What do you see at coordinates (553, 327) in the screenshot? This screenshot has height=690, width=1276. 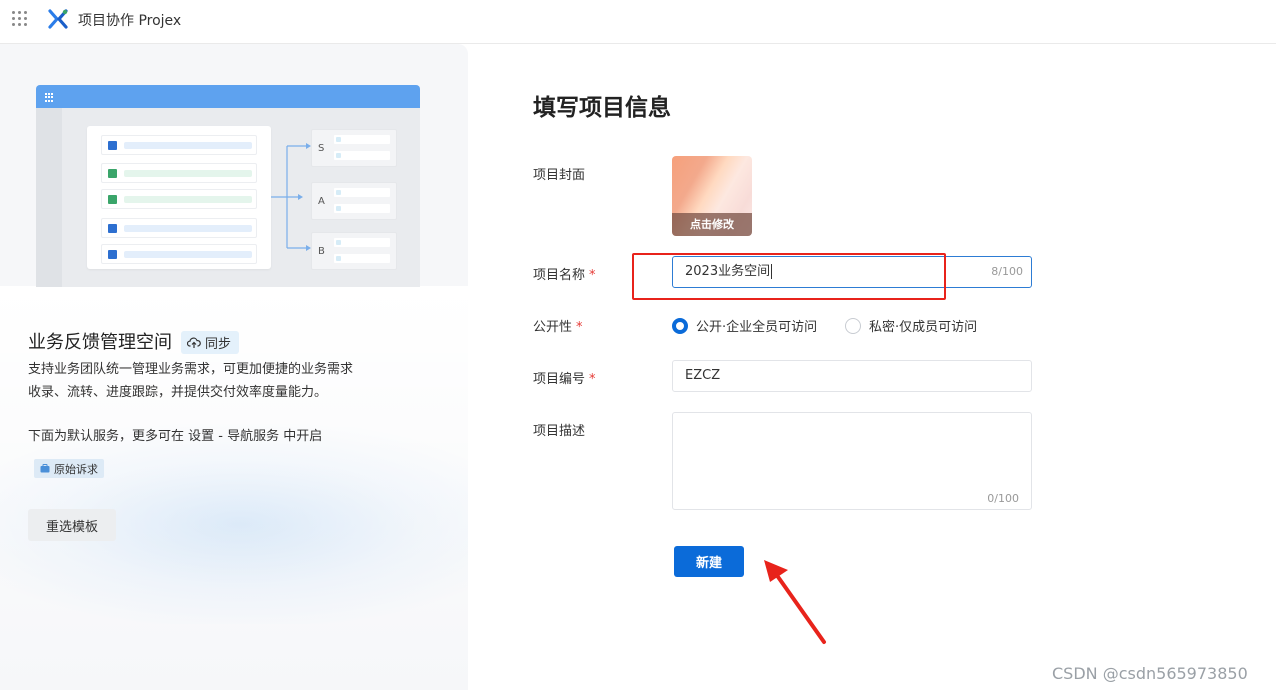 I see `visibility-label-text: 公开性` at bounding box center [553, 327].